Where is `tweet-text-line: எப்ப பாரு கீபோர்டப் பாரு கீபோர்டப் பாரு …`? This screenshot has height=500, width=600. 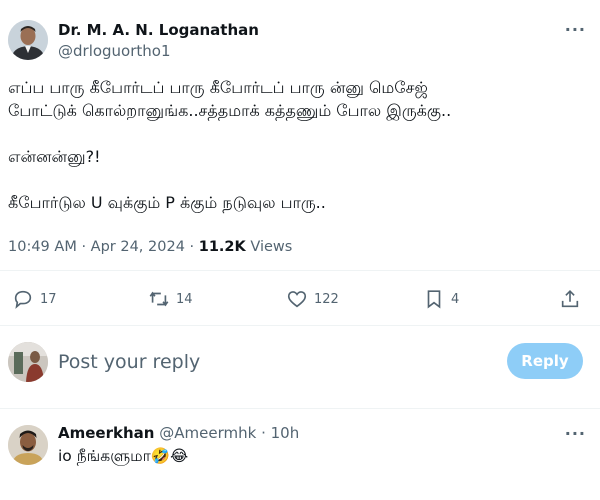
tweet-text-line: எப்ப பாரு கீபோர்டப் பாரு கீபோர்டப் பாரு … is located at coordinates (218, 87).